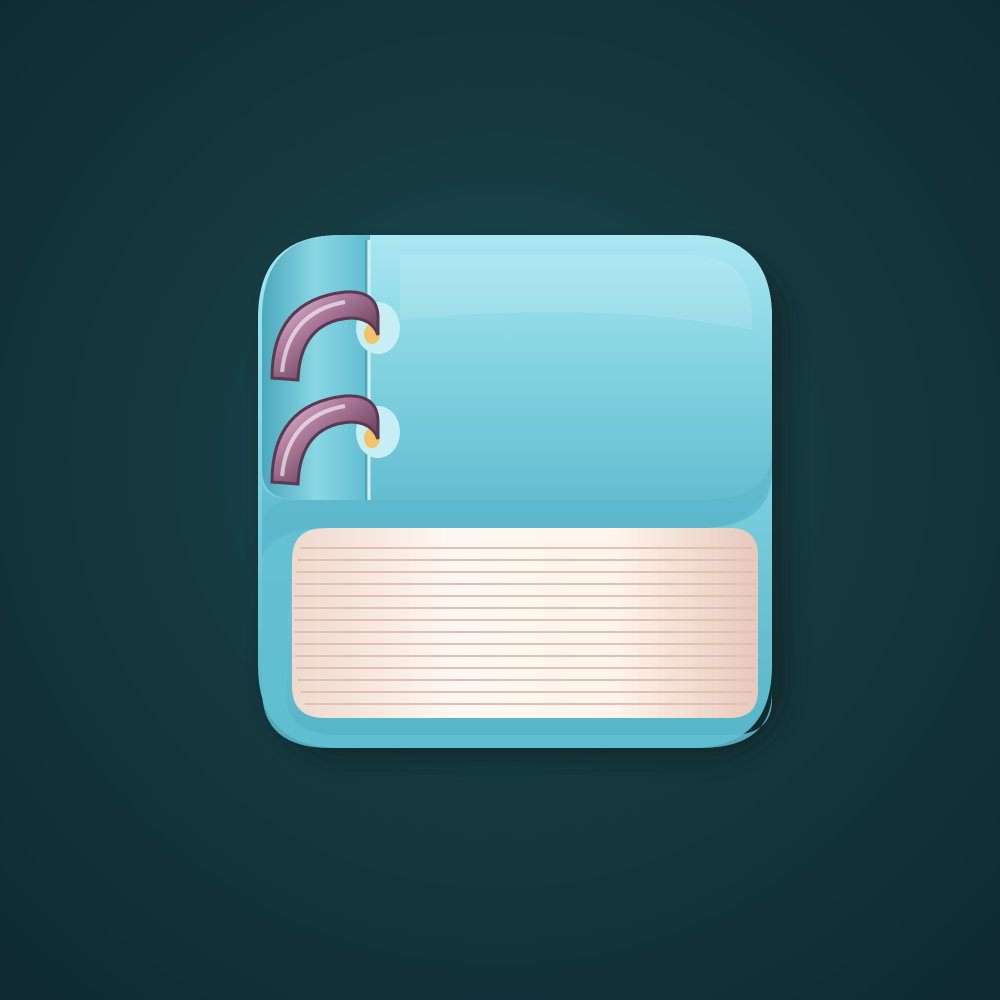 The height and width of the screenshot is (1000, 1000). I want to click on notebook-pages, so click(525, 623).